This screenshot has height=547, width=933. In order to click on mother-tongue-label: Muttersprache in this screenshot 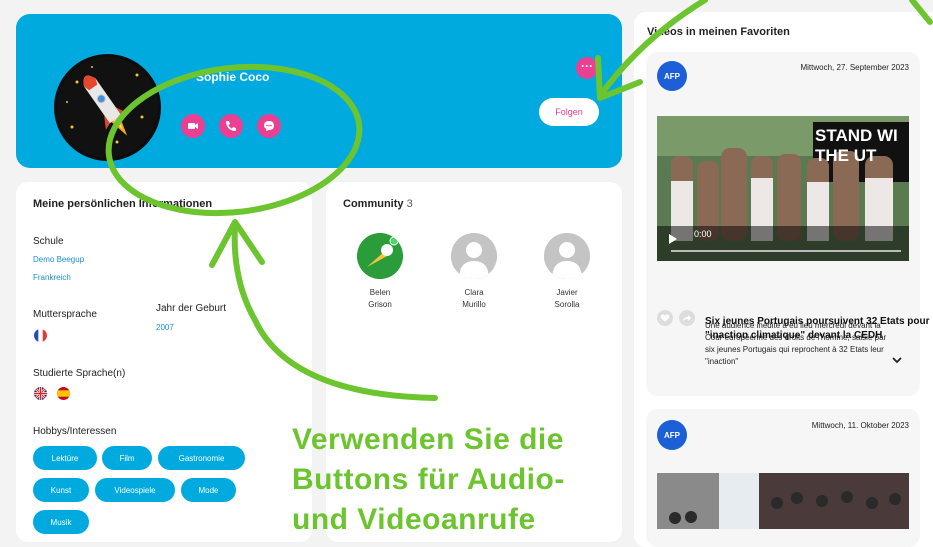, I will do `click(65, 314)`.